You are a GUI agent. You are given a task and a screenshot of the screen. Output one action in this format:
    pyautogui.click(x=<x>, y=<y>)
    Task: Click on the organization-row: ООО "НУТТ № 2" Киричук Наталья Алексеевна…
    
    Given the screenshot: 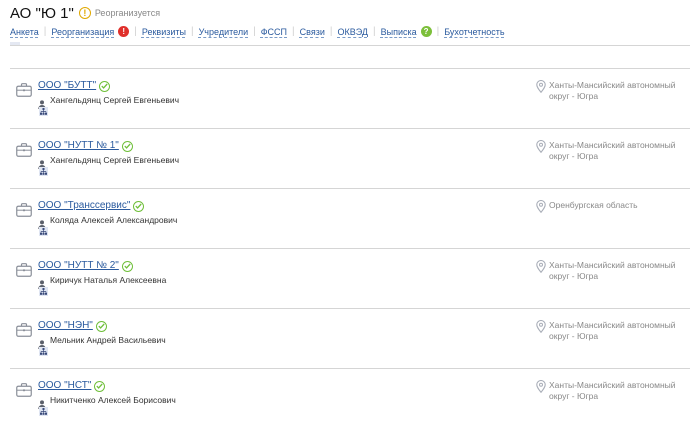 What is the action you would take?
    pyautogui.click(x=350, y=278)
    